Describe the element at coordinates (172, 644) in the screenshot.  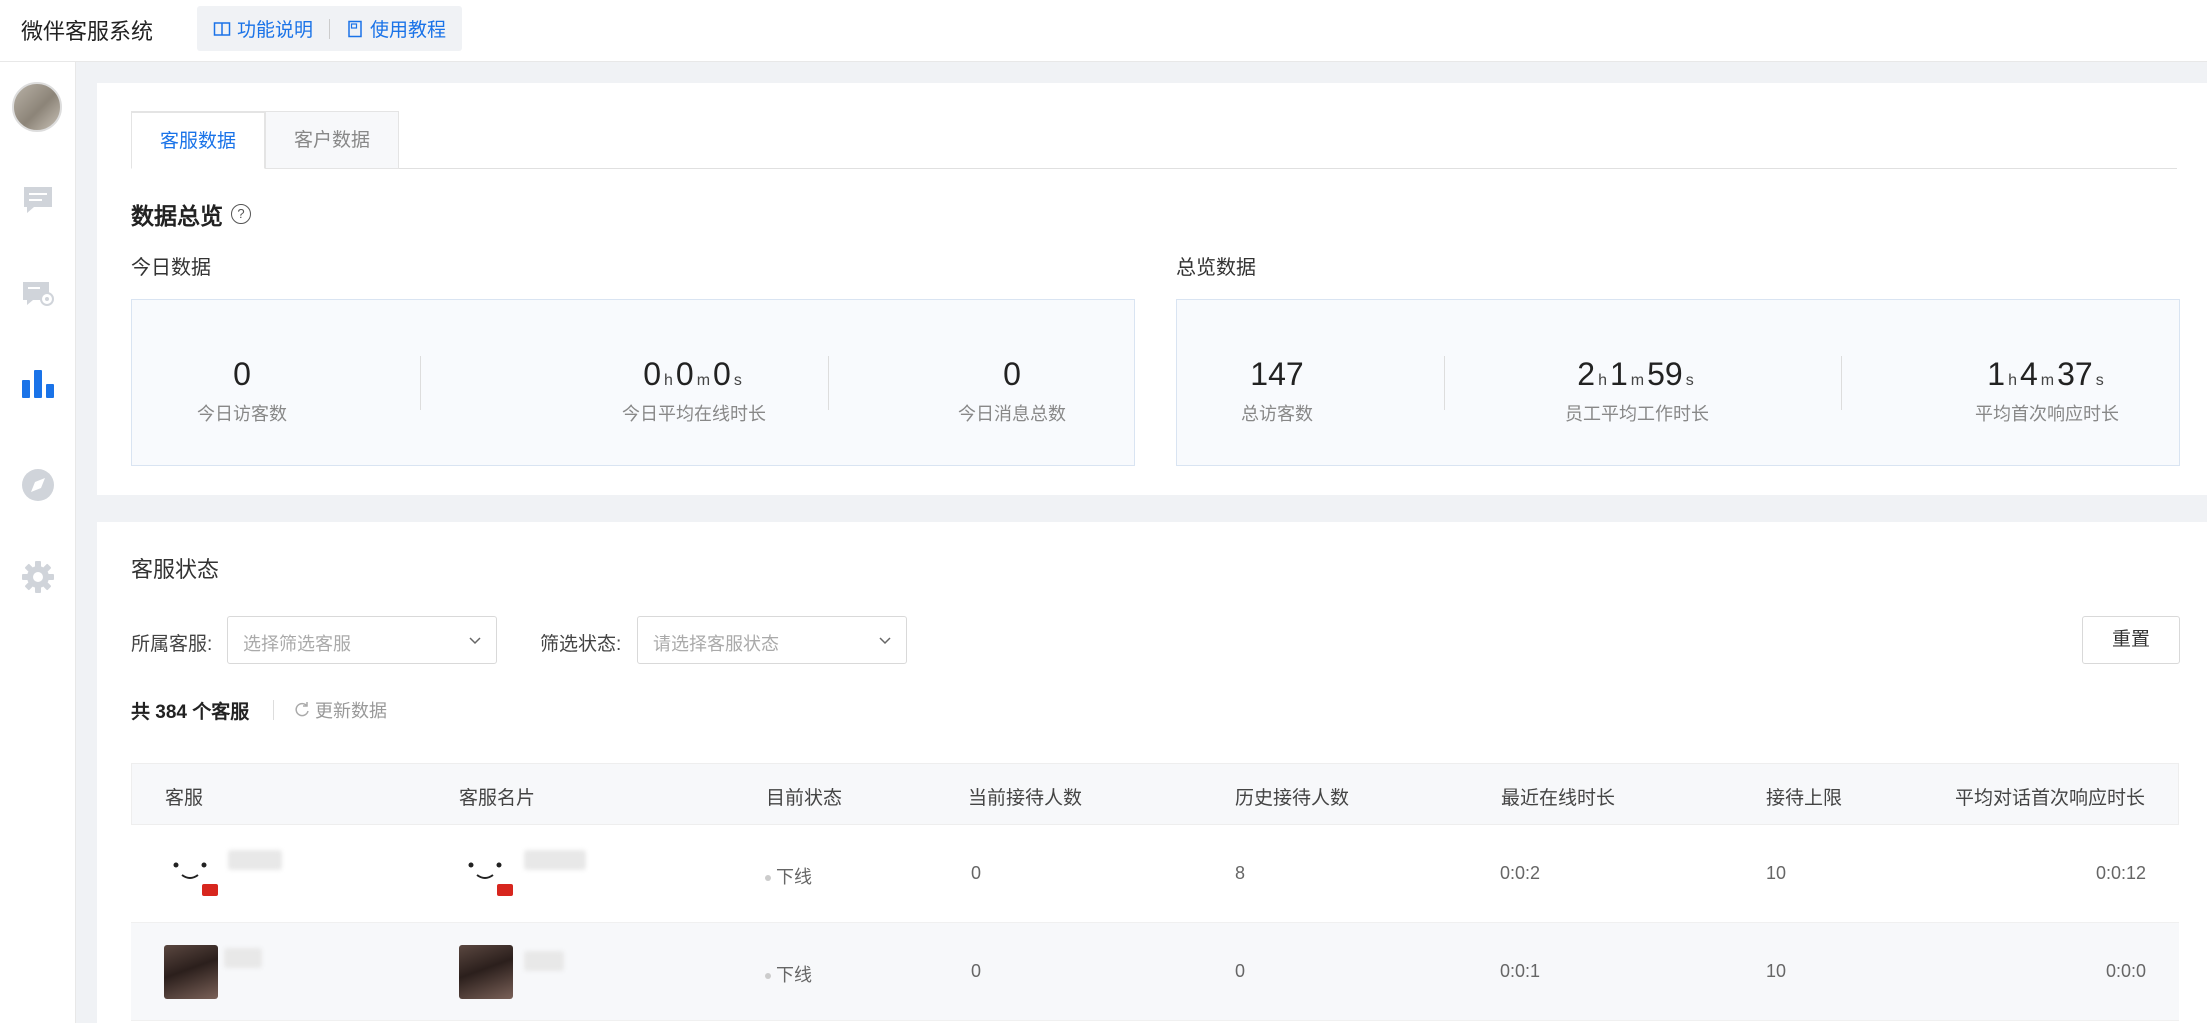
I see `agent-filter-label: 所属客服:` at that location.